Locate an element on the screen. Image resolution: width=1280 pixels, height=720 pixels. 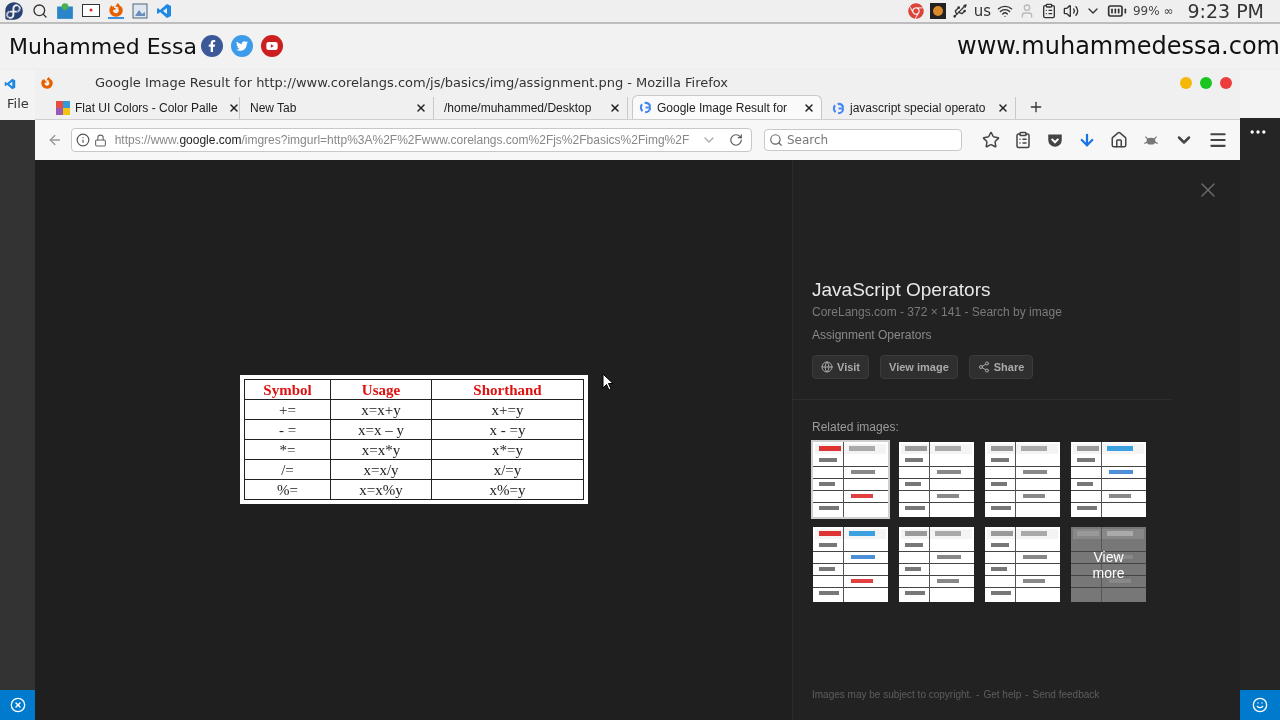
home-icon is located at coordinates (1119, 140).